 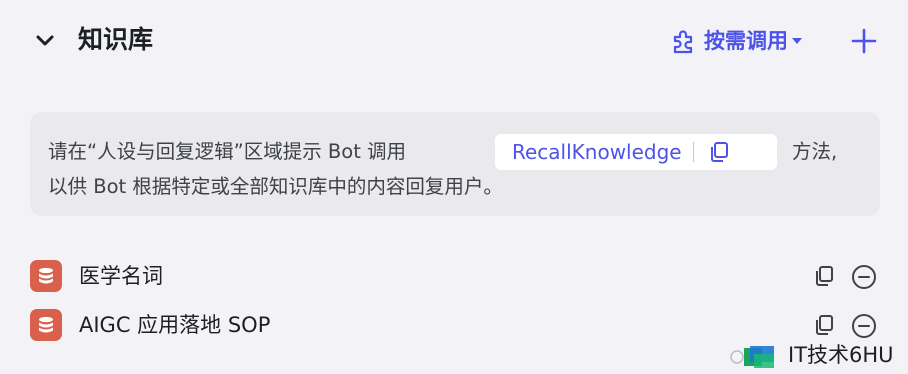 I want to click on copy-method-button, so click(x=719, y=152).